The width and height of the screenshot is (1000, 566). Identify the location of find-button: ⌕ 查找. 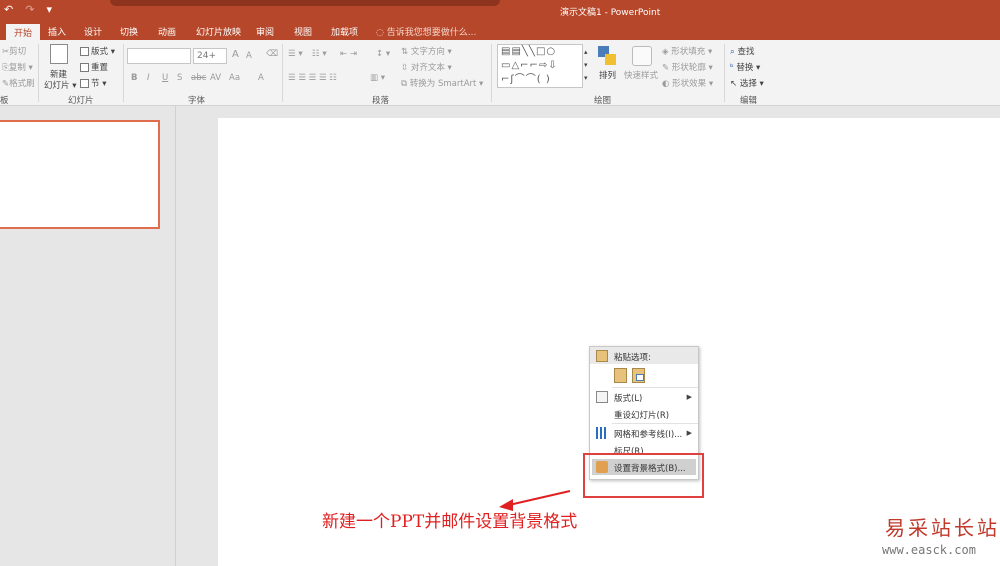
(742, 51).